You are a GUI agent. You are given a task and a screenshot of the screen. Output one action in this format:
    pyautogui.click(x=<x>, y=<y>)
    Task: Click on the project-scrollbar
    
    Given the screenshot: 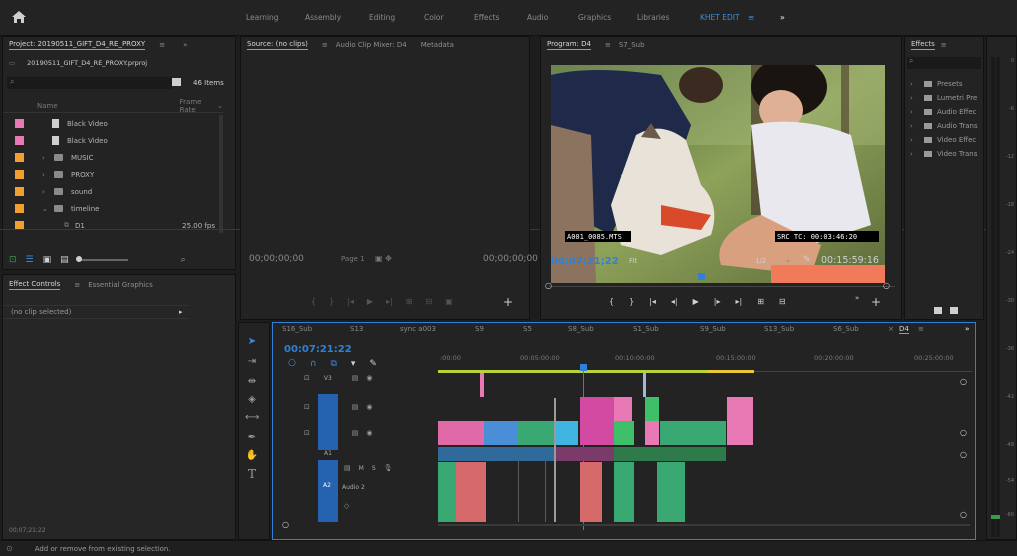 What is the action you would take?
    pyautogui.click(x=221, y=174)
    